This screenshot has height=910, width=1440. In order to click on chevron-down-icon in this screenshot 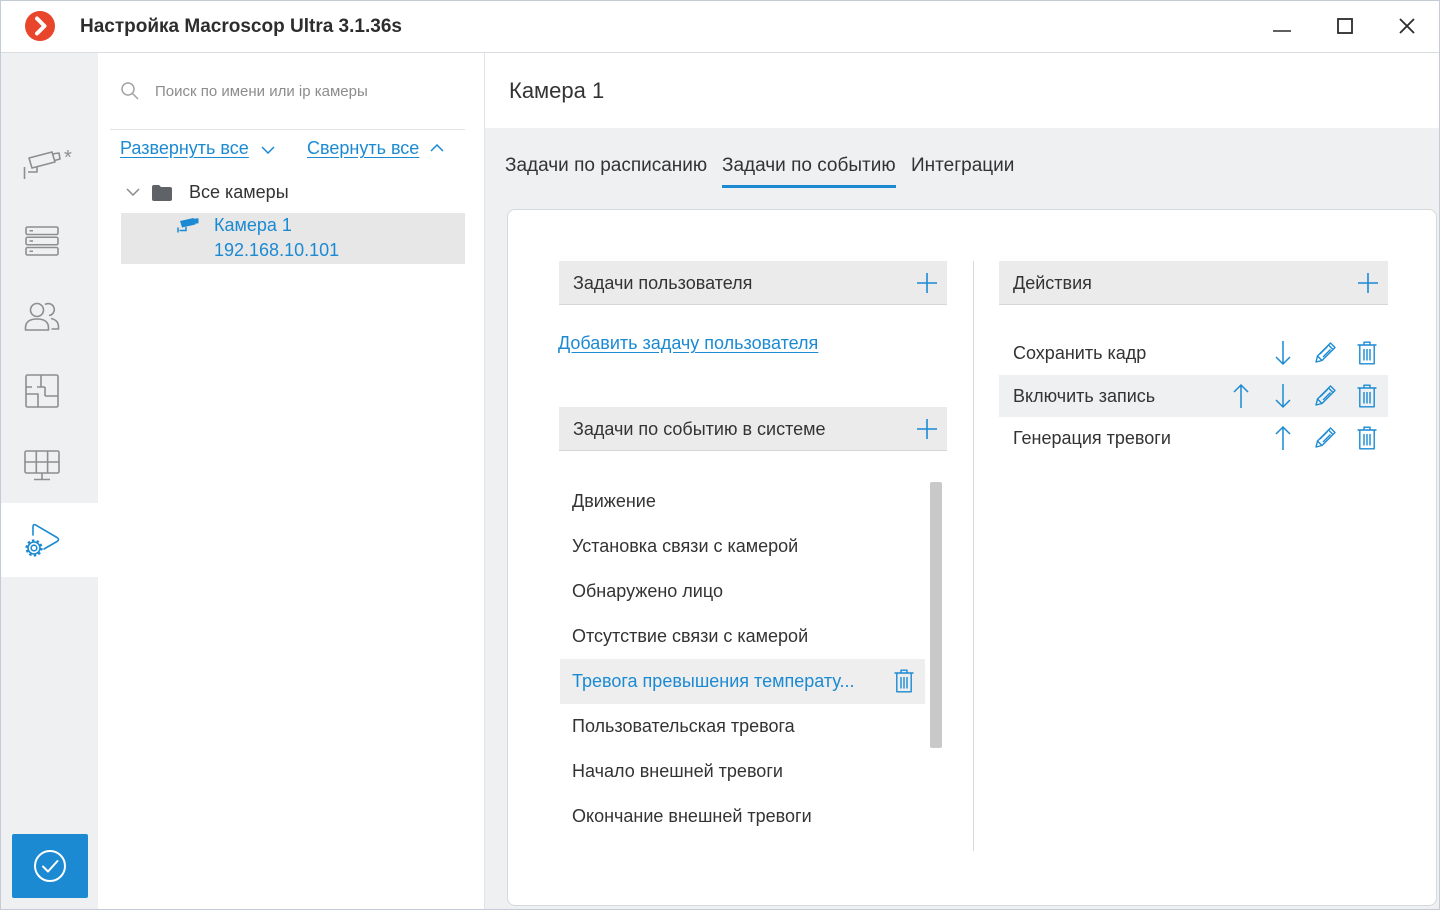, I will do `click(268, 150)`.